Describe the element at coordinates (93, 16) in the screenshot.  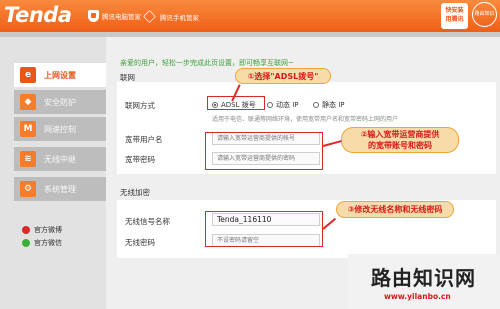
I see `shield-icon` at that location.